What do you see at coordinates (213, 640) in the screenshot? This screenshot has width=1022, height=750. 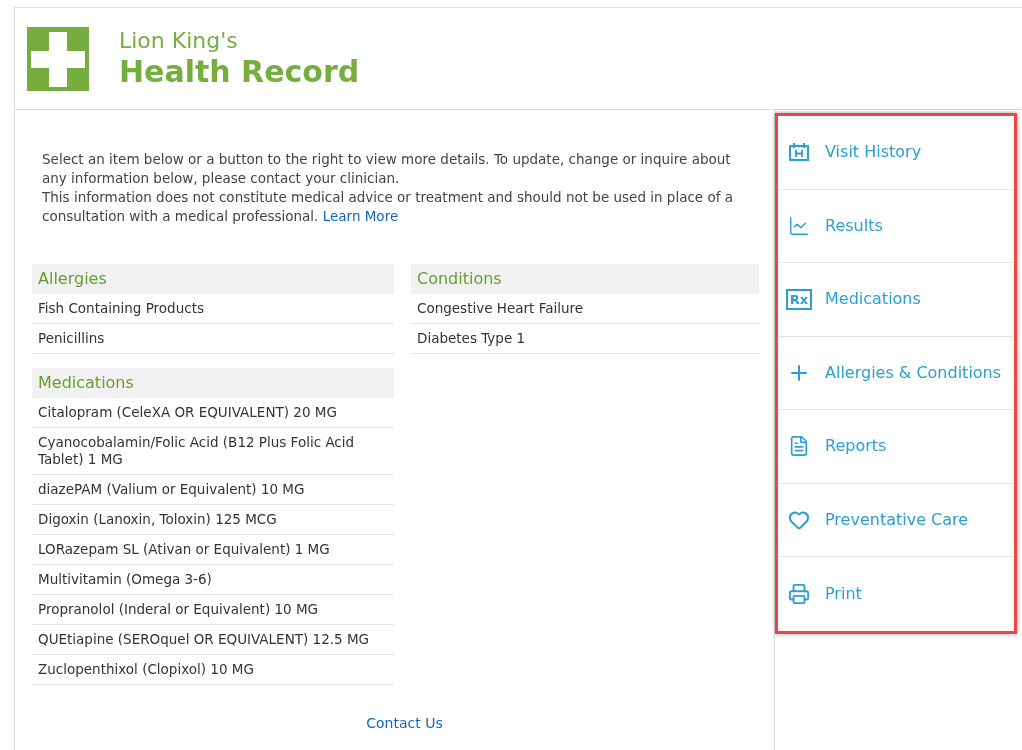 I see `list-item: QUEtiapine (SEROquel OR EQUIVALENT) 12.5 MG` at bounding box center [213, 640].